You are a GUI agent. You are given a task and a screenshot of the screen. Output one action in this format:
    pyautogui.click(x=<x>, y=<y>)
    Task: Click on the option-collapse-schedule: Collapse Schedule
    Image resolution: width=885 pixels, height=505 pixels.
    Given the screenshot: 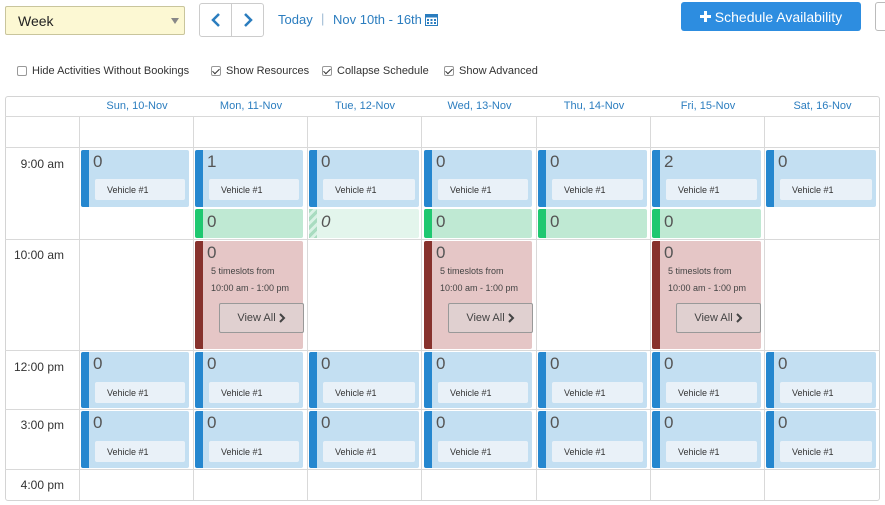 What is the action you would take?
    pyautogui.click(x=375, y=71)
    